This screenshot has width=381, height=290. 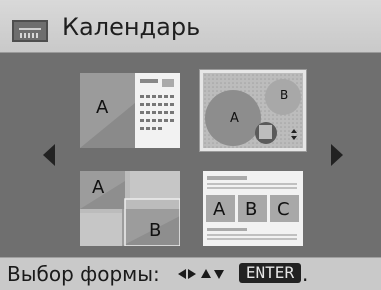 What do you see at coordinates (30, 31) in the screenshot?
I see `calendar-icon` at bounding box center [30, 31].